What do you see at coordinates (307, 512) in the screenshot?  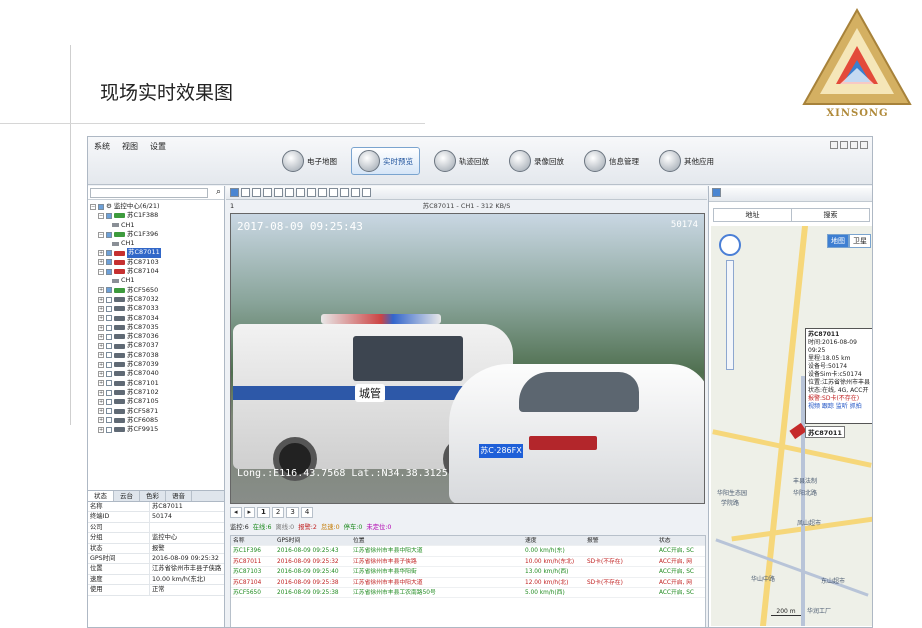 I see `page-4: 4` at bounding box center [307, 512].